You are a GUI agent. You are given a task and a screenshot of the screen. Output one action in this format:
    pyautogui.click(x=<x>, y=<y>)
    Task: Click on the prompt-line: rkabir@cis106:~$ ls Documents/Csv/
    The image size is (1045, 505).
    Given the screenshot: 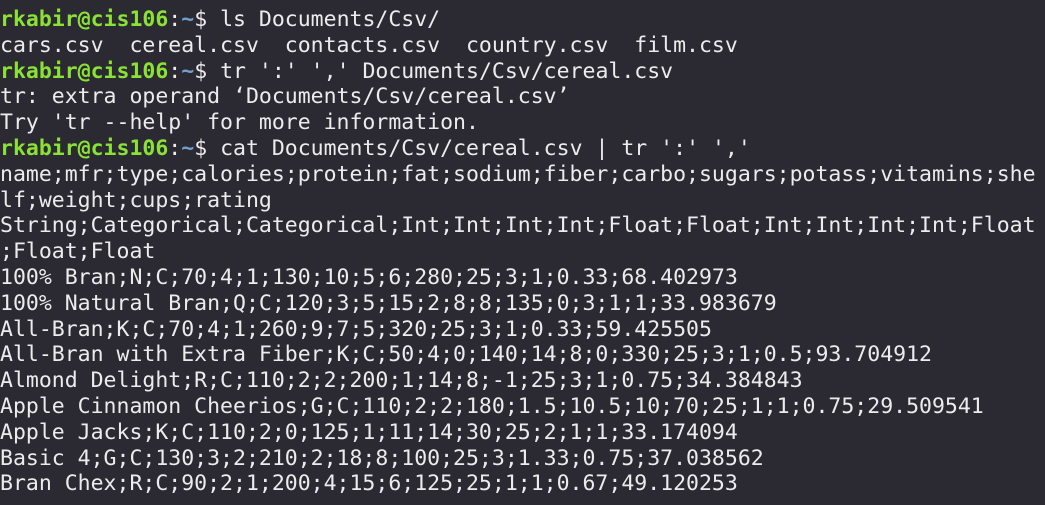 What is the action you would take?
    pyautogui.click(x=522, y=20)
    